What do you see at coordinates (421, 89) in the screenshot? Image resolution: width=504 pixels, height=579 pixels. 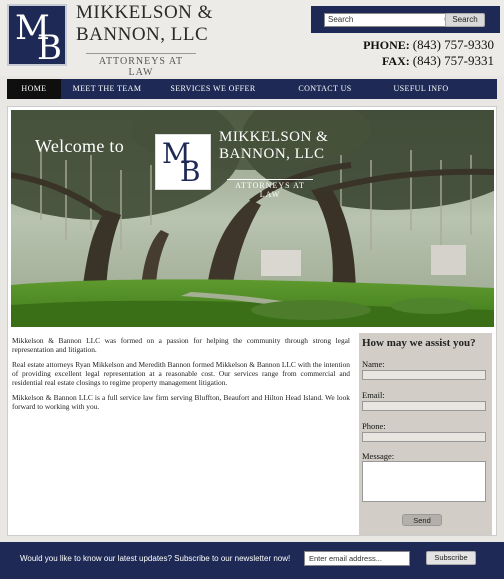 I see `nav-useful-info: USEFUL INFO` at bounding box center [421, 89].